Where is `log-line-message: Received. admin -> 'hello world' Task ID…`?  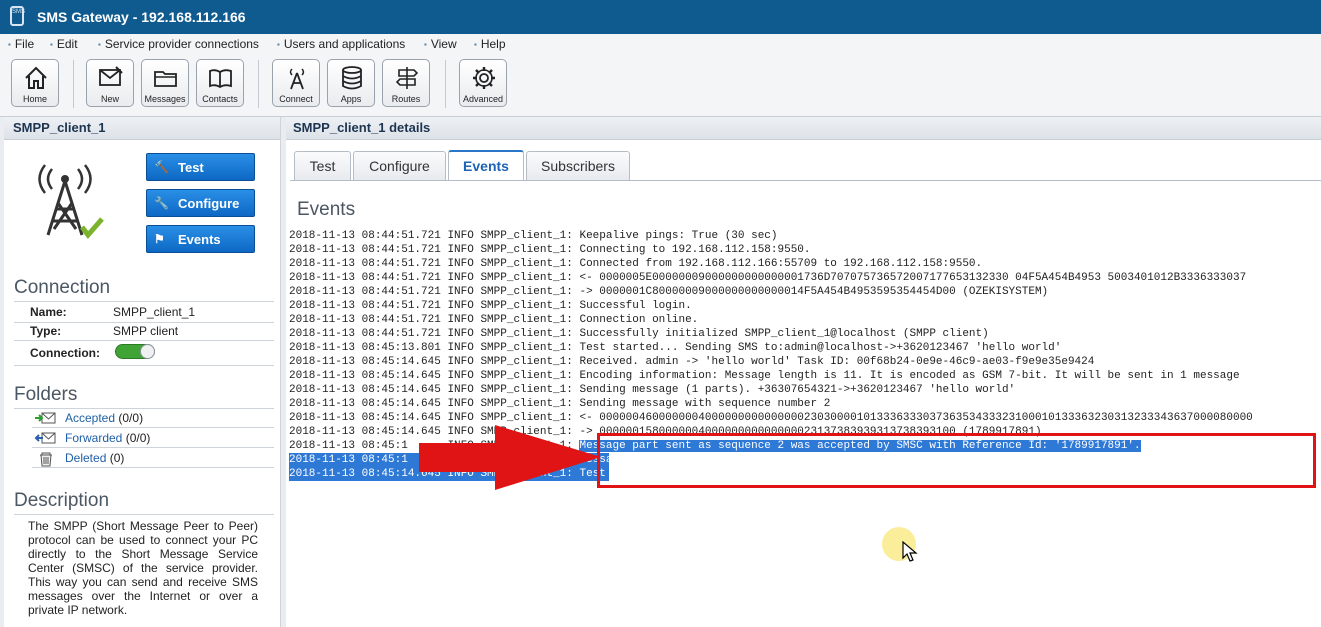
log-line-message: Received. admin -> 'hello world' Task ID… is located at coordinates (837, 362).